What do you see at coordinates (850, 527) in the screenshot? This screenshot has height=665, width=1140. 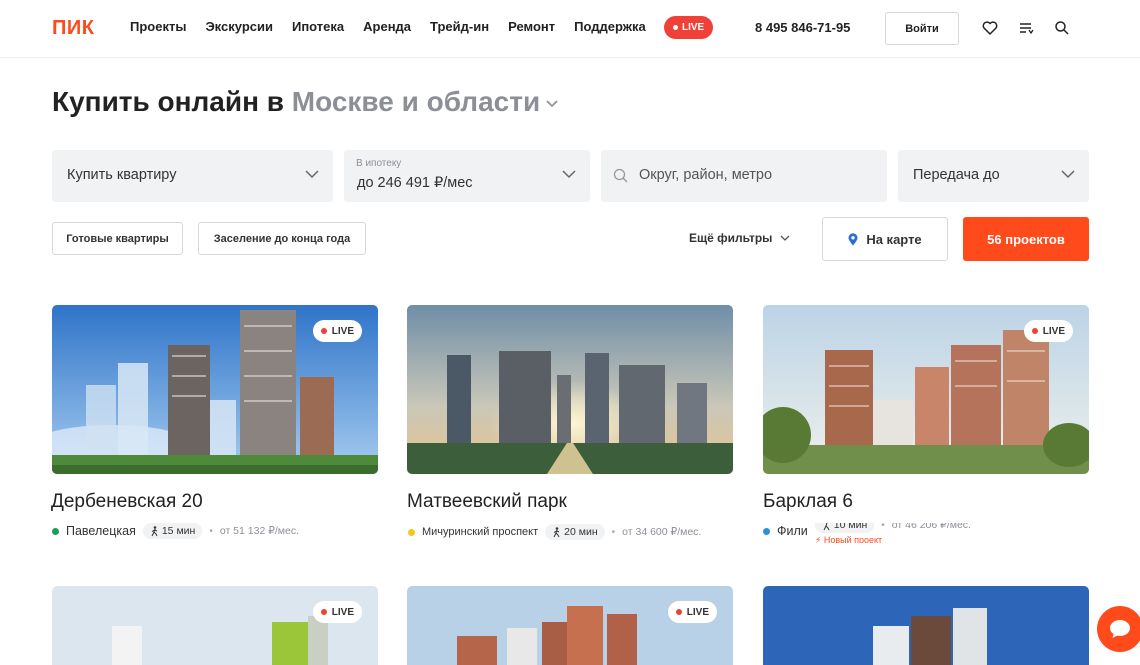 I see `walk-minutes: 10 мин` at bounding box center [850, 527].